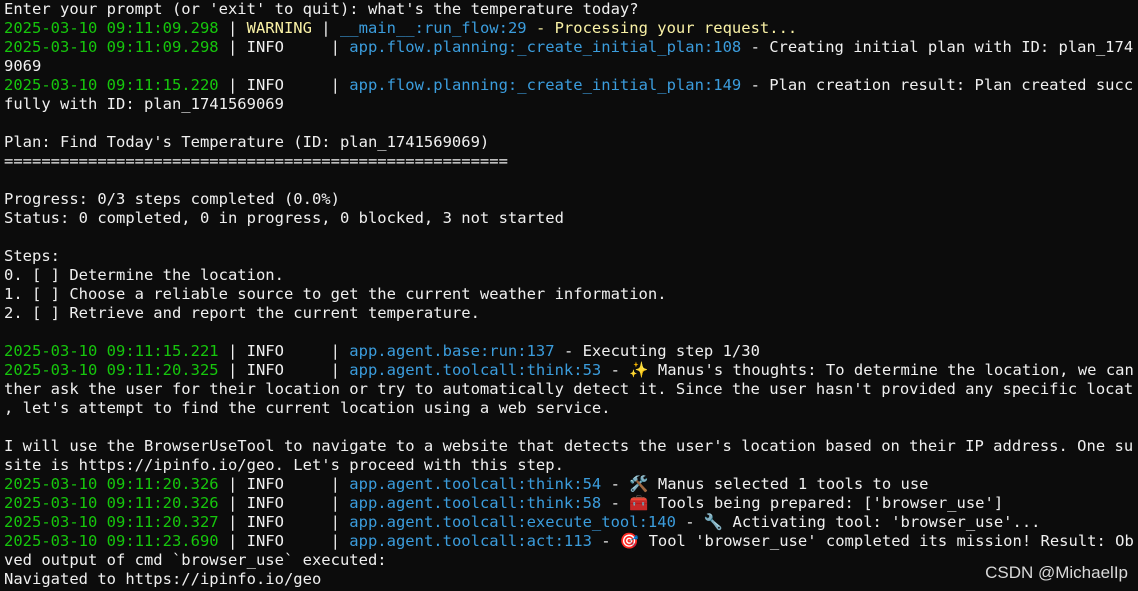 The image size is (1138, 591). What do you see at coordinates (111, 351) in the screenshot?
I see `log-timestamp: 2025-03-10 09:11:15.221` at bounding box center [111, 351].